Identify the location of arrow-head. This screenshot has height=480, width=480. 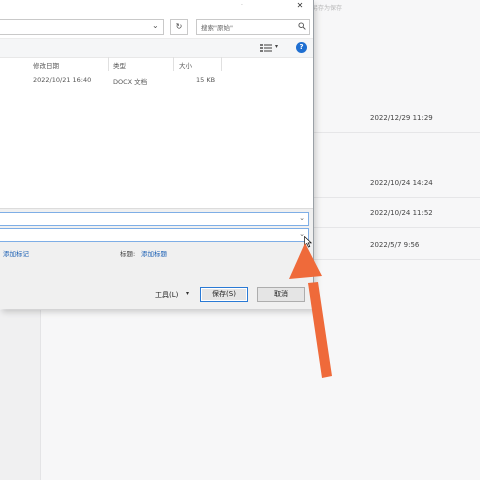
(305, 261).